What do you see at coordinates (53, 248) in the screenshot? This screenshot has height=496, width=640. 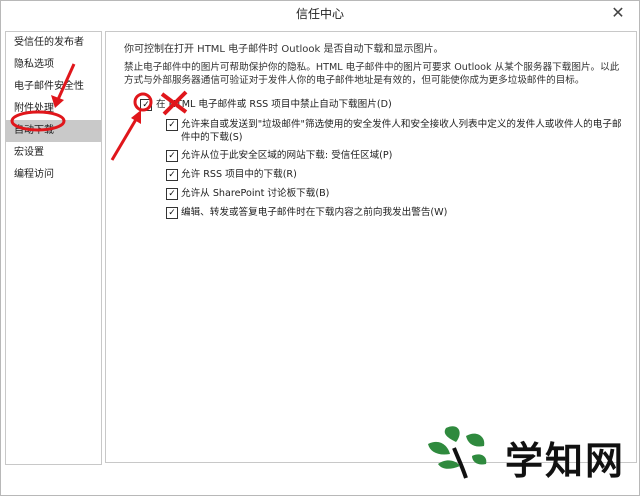 I see `sidebar-nav: 受信任的发布者 隐私选项 电子邮件安全性 附件处理 自动下载 宏设置 编程访问` at bounding box center [53, 248].